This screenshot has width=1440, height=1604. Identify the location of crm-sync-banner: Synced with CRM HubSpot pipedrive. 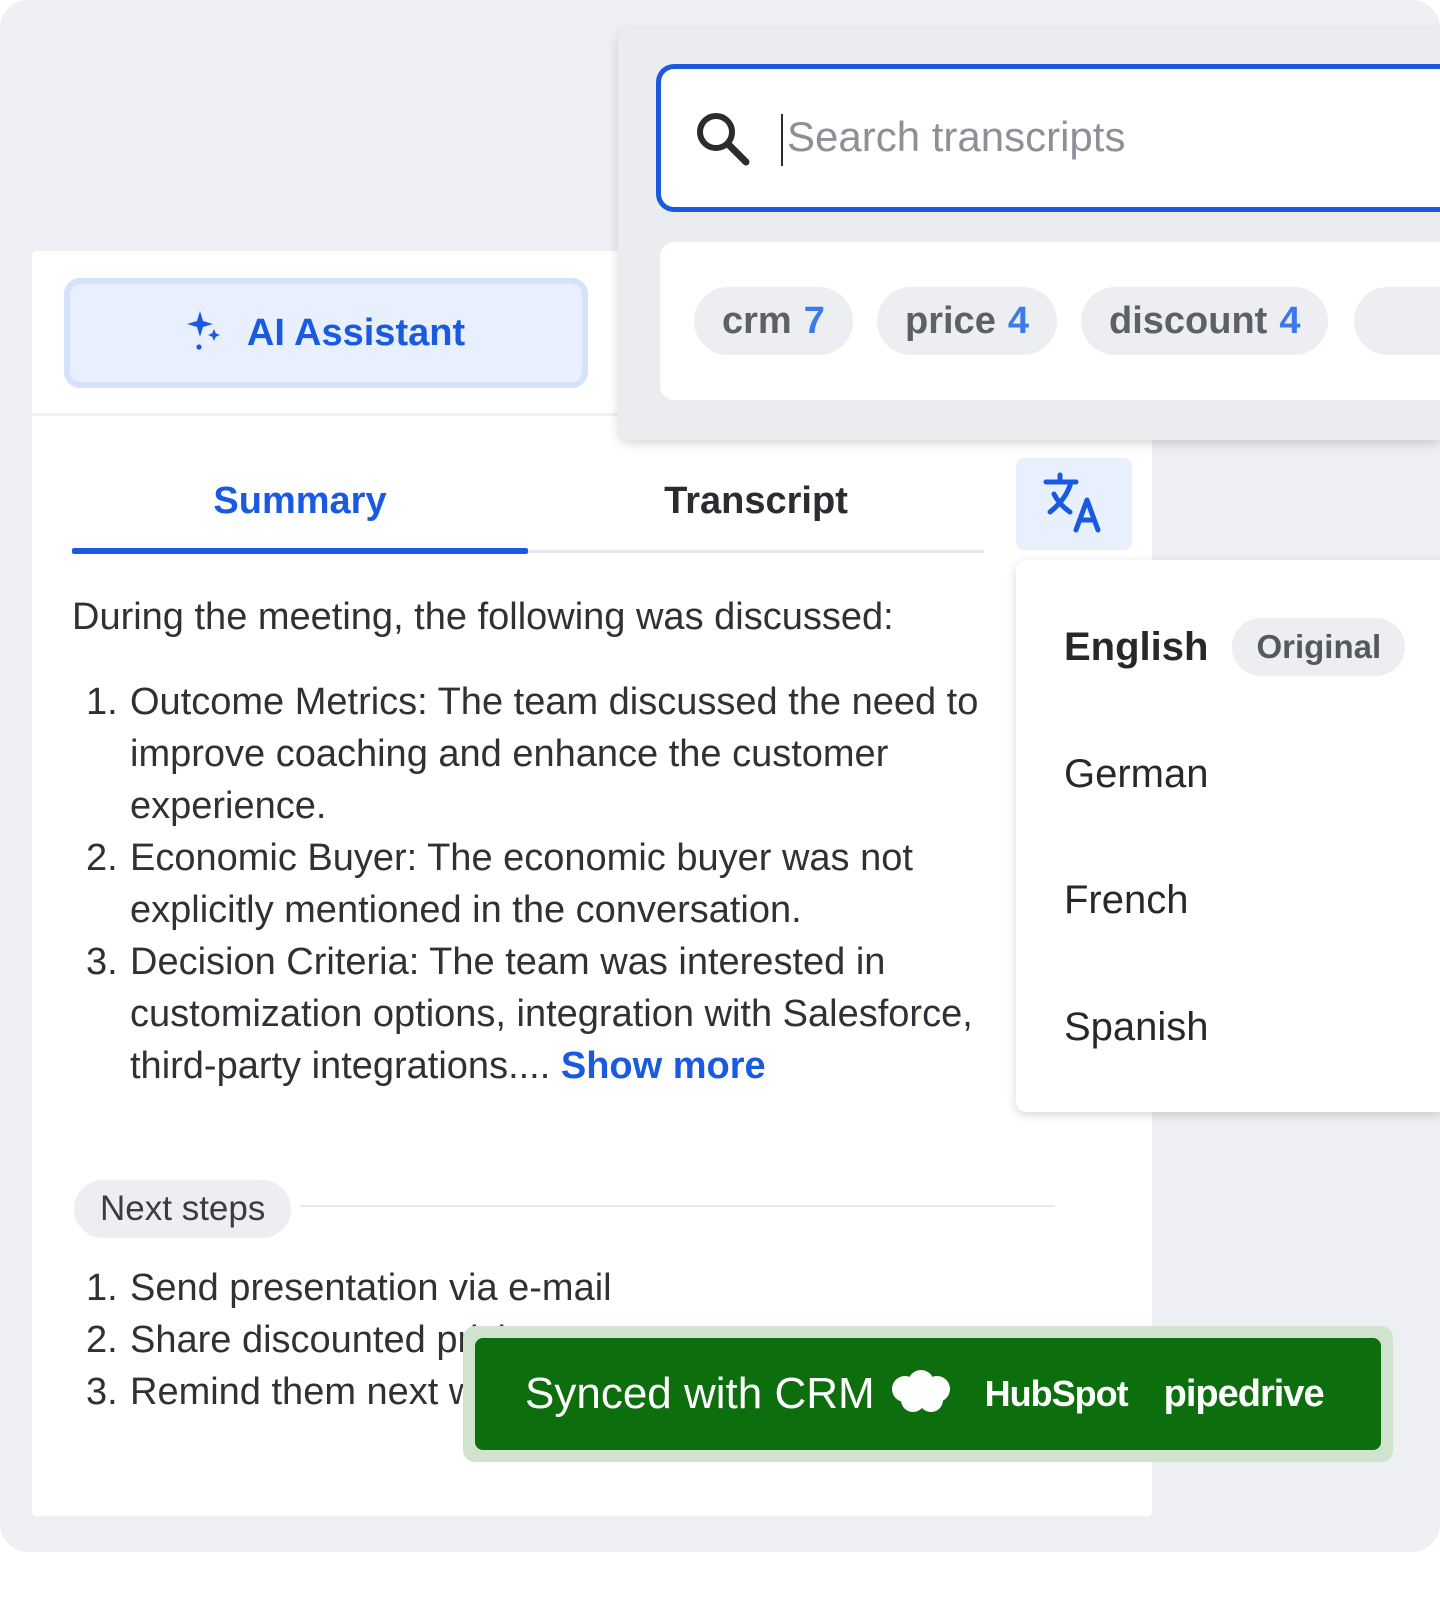
(928, 1394).